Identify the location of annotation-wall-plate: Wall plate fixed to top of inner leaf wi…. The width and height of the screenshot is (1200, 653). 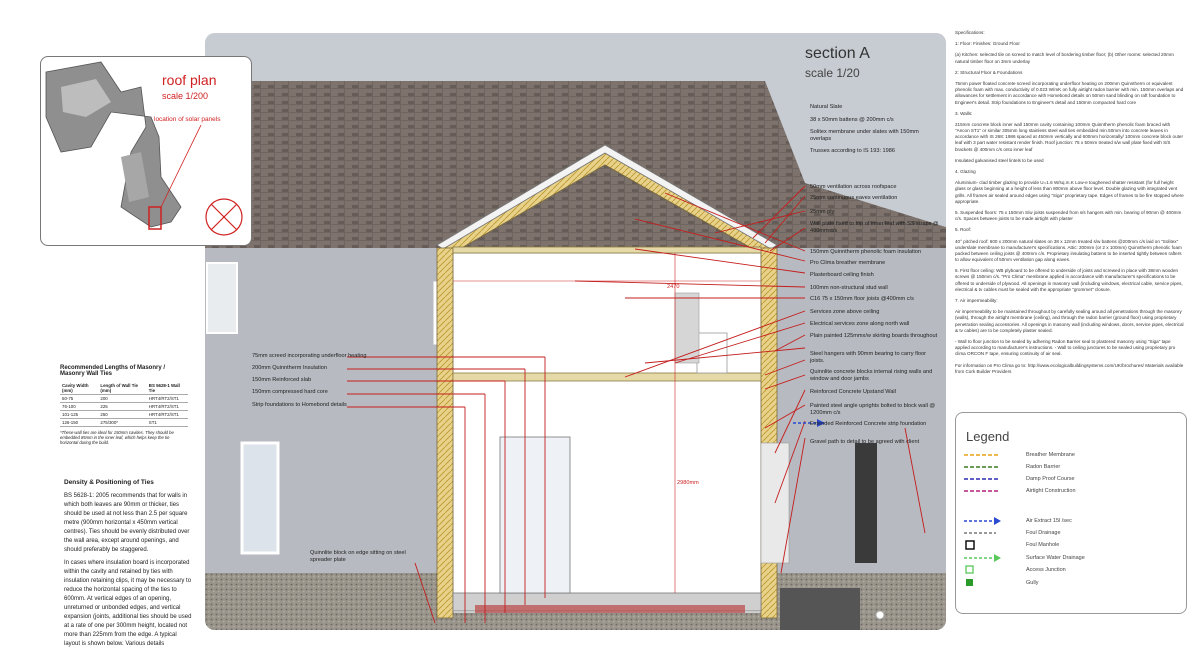
(874, 227).